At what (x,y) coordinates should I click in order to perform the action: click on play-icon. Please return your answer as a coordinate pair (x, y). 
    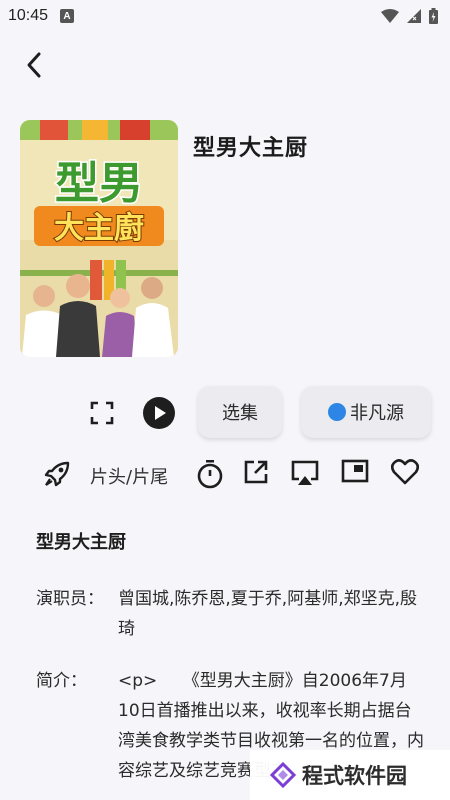
    Looking at the image, I should click on (159, 413).